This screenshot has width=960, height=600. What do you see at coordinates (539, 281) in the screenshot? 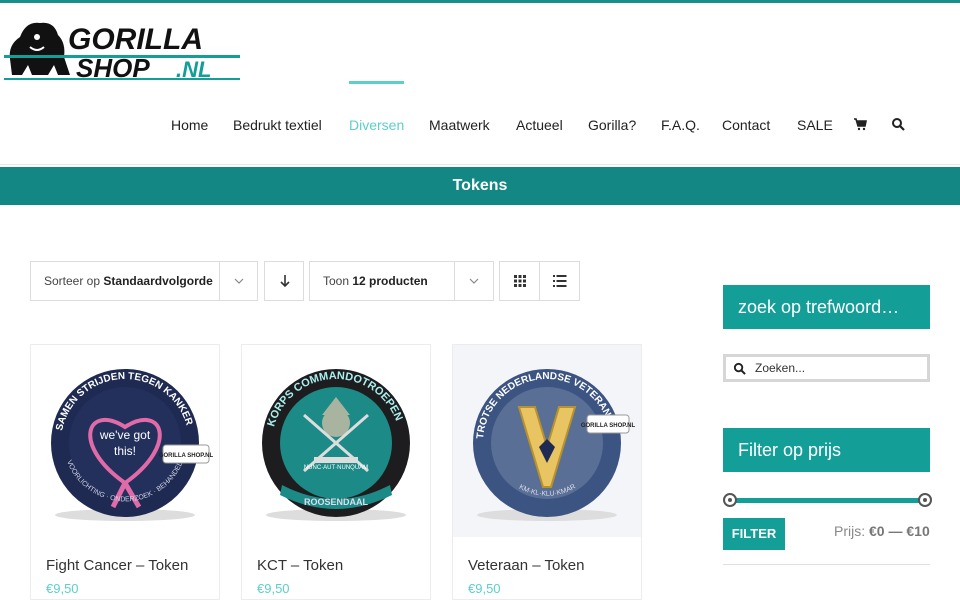
I see `view-toggle` at bounding box center [539, 281].